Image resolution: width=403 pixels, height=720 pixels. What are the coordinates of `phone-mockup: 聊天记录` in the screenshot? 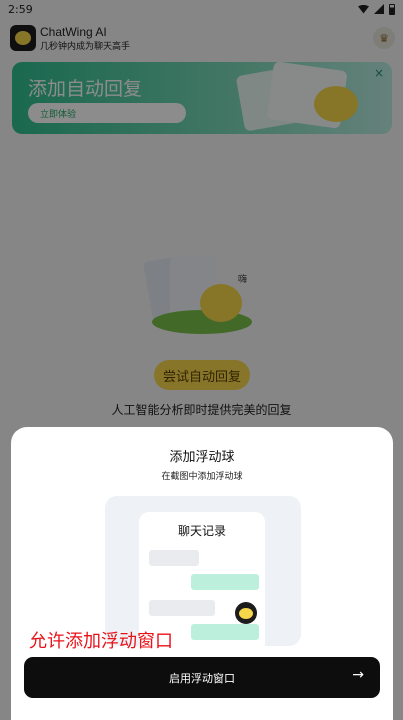 It's located at (202, 579).